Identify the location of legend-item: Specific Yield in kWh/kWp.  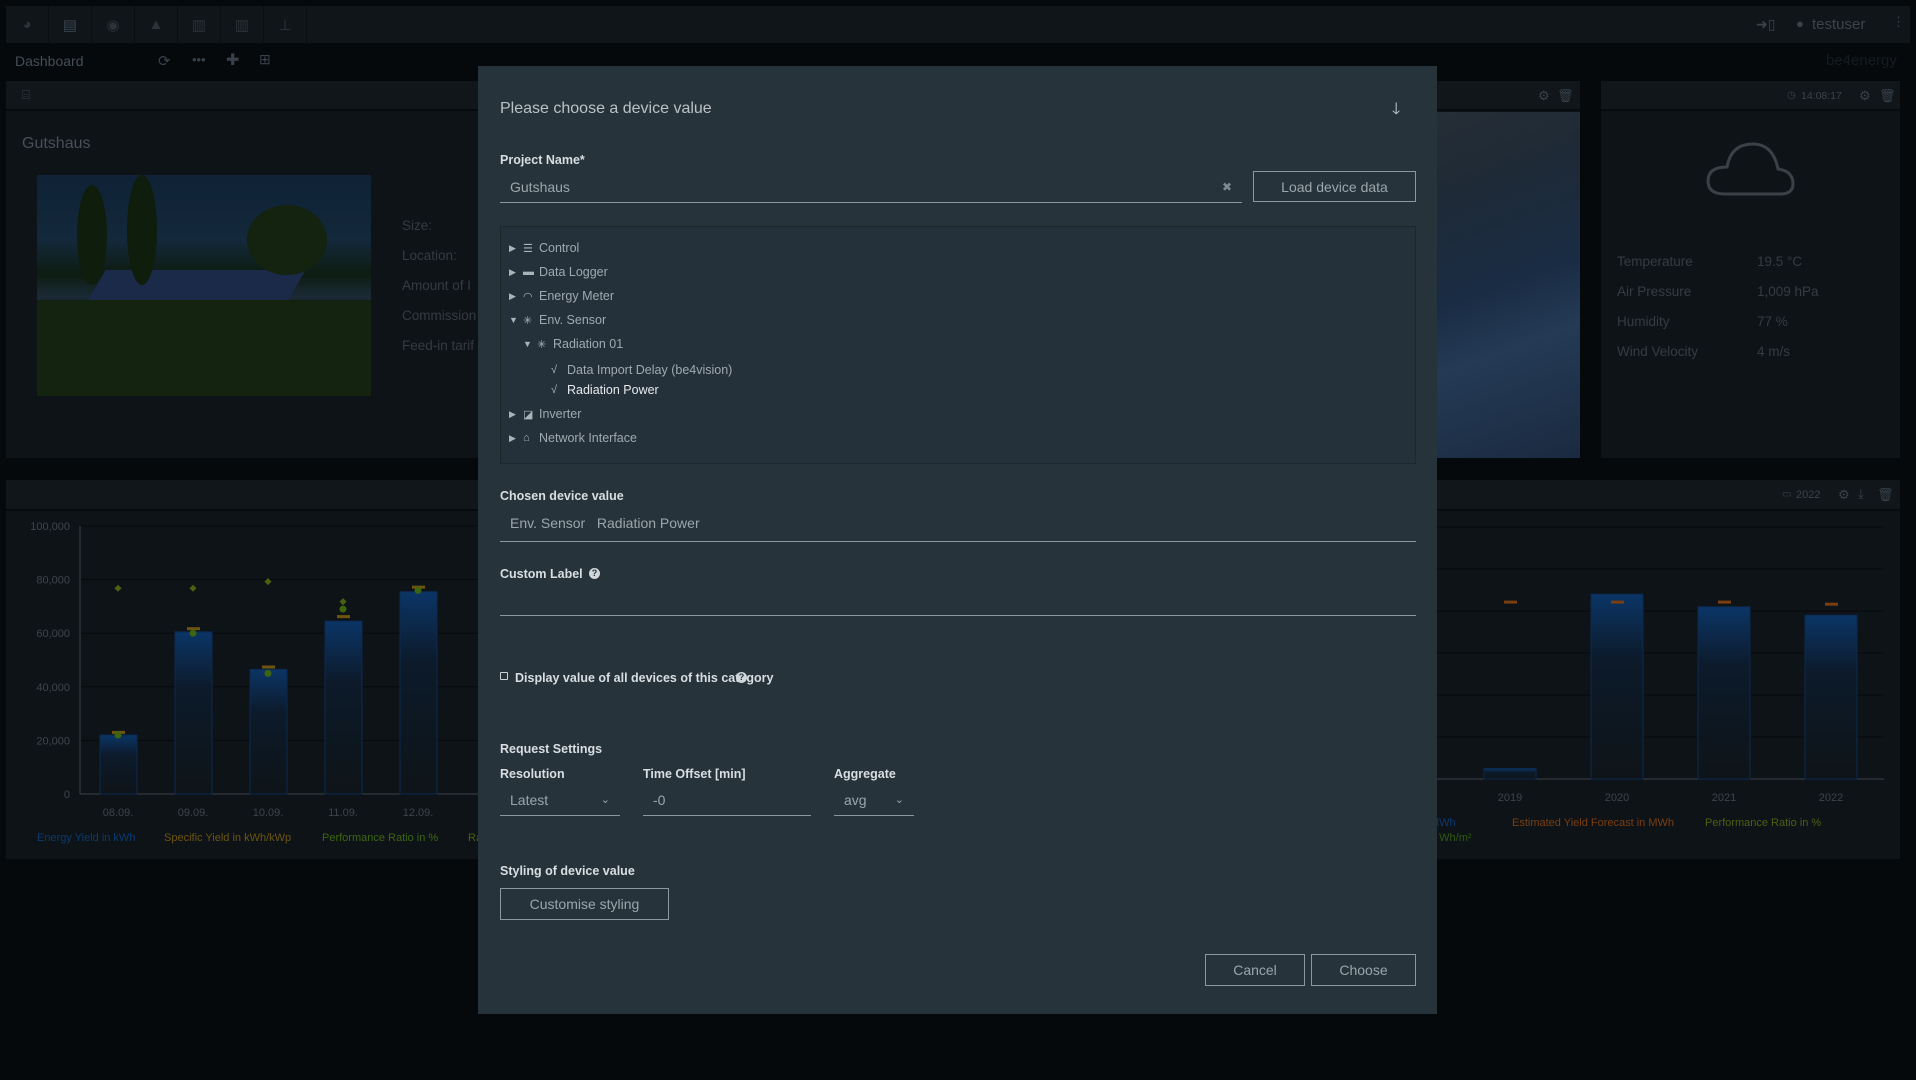
(227, 838).